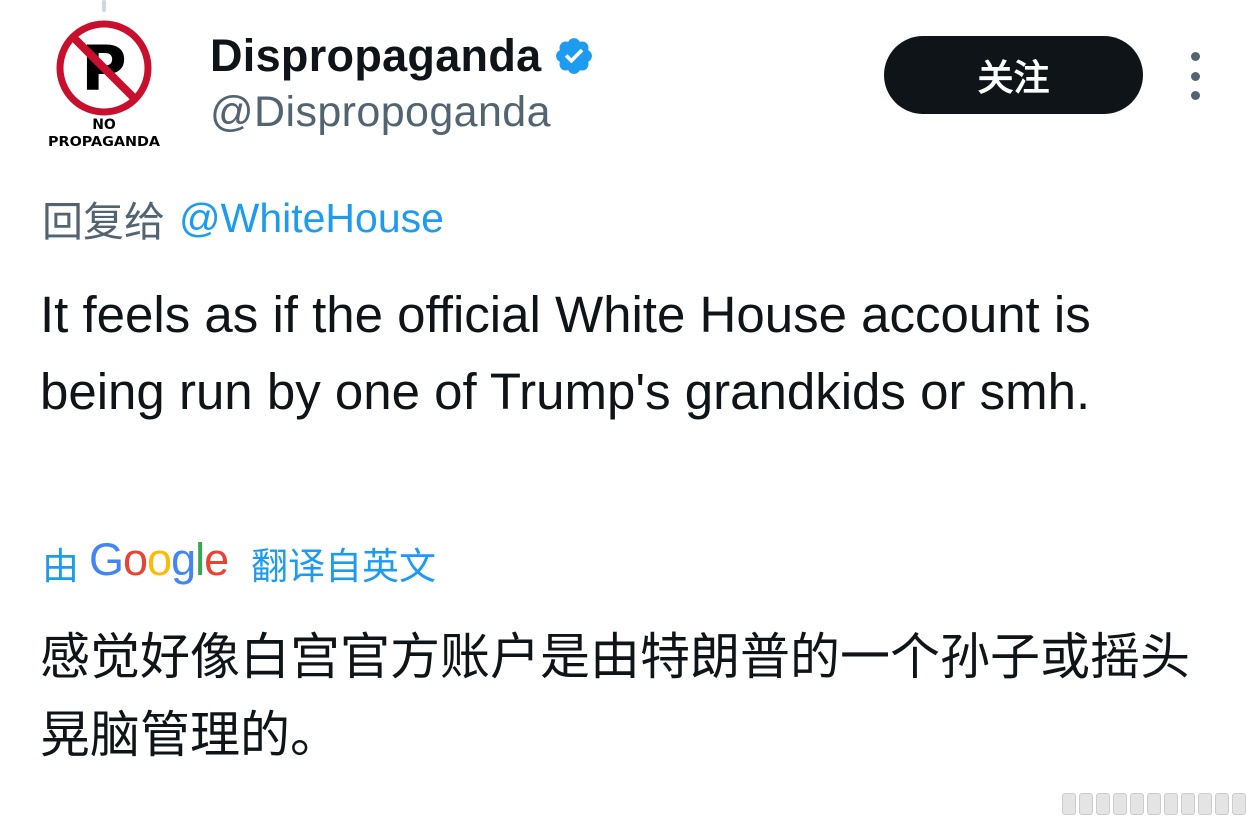 The width and height of the screenshot is (1260, 825). I want to click on verified-badge-icon, so click(574, 56).